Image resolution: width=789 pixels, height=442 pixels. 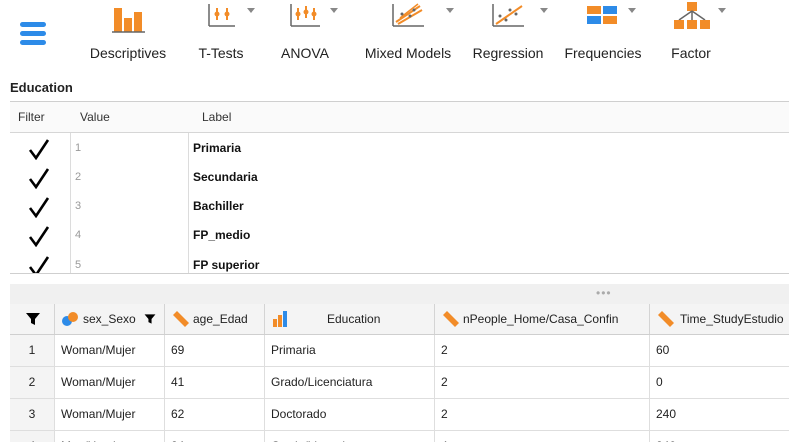 What do you see at coordinates (399, 149) in the screenshot?
I see `level-row: 1 Primaria` at bounding box center [399, 149].